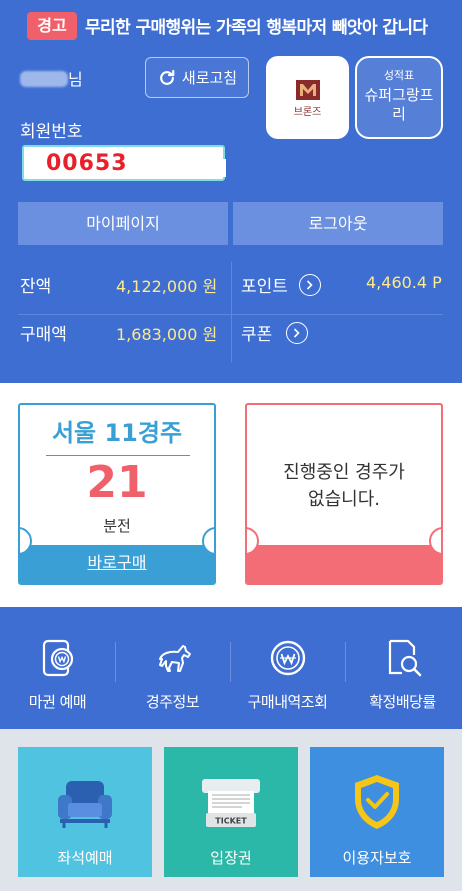 The width and height of the screenshot is (462, 891). I want to click on stats-column-divider, so click(231, 312).